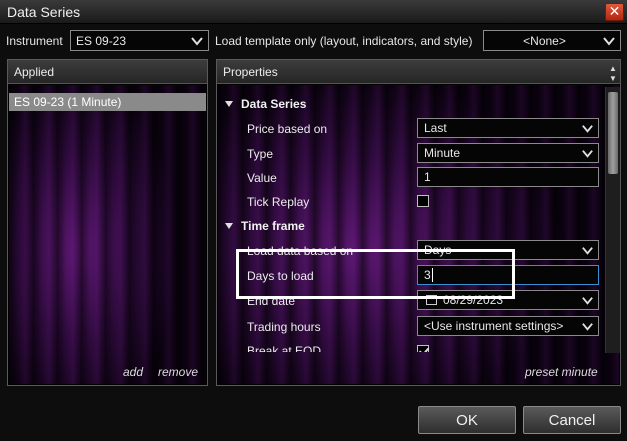 This screenshot has width=627, height=441. I want to click on instrument-label: Instrument, so click(34, 41).